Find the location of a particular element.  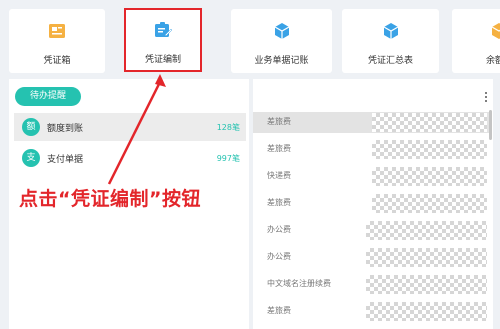

tile-balance: 余额 is located at coordinates (476, 41).